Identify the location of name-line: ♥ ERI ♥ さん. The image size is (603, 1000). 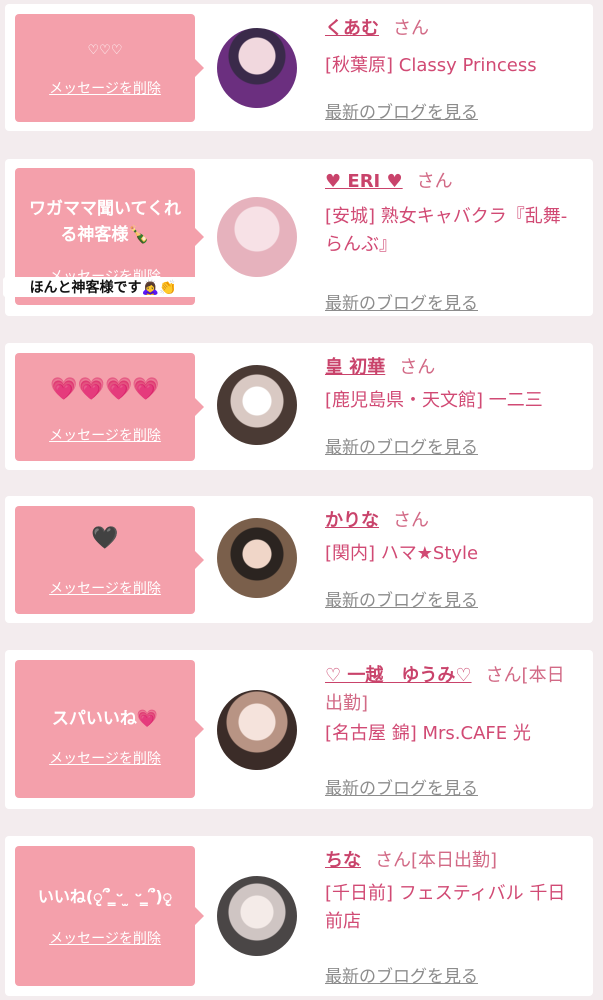
(453, 182).